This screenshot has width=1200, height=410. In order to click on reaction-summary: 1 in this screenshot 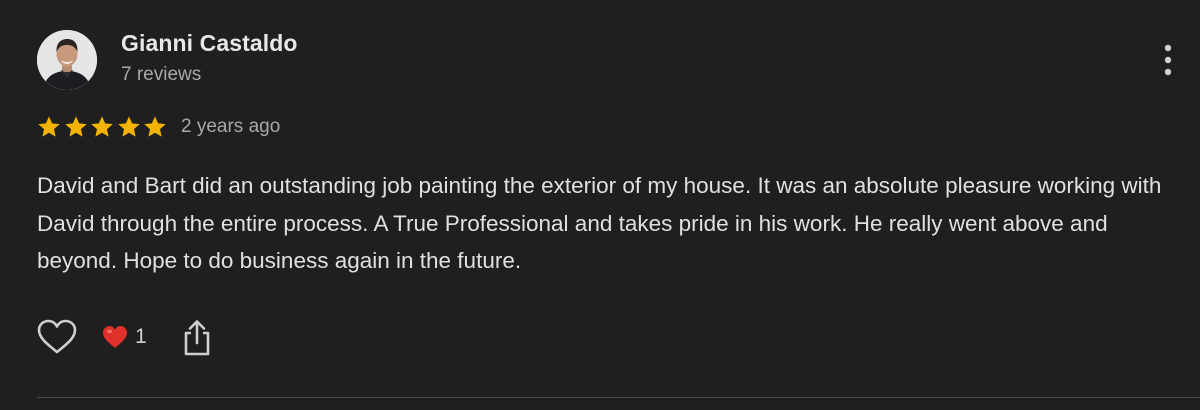, I will do `click(124, 337)`.